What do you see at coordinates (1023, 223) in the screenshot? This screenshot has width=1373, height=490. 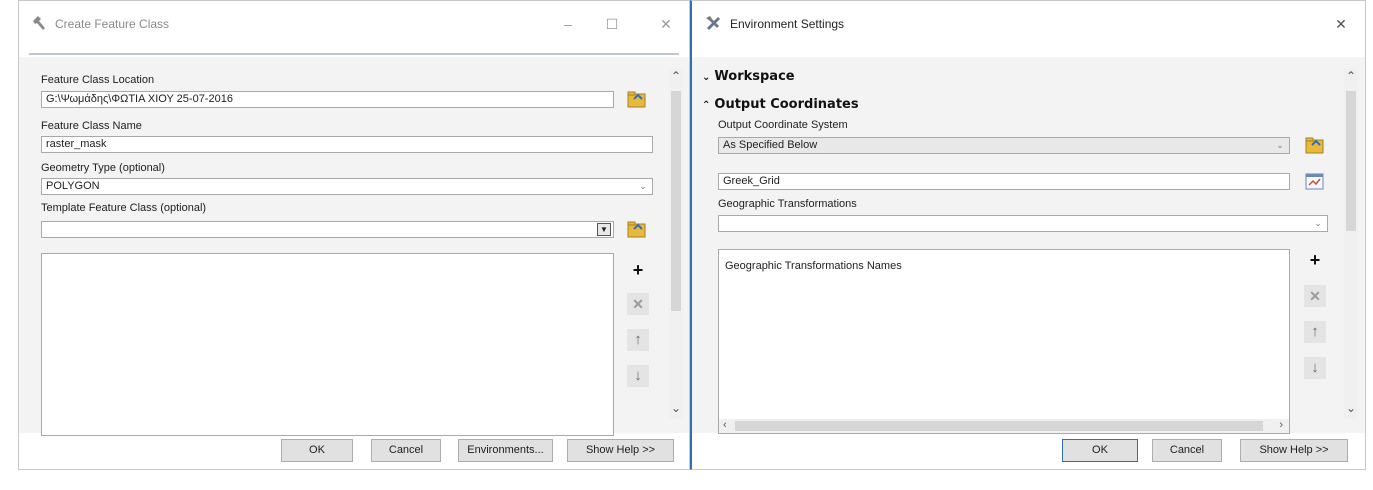 I see `geographic-transformations-select: ⌄` at bounding box center [1023, 223].